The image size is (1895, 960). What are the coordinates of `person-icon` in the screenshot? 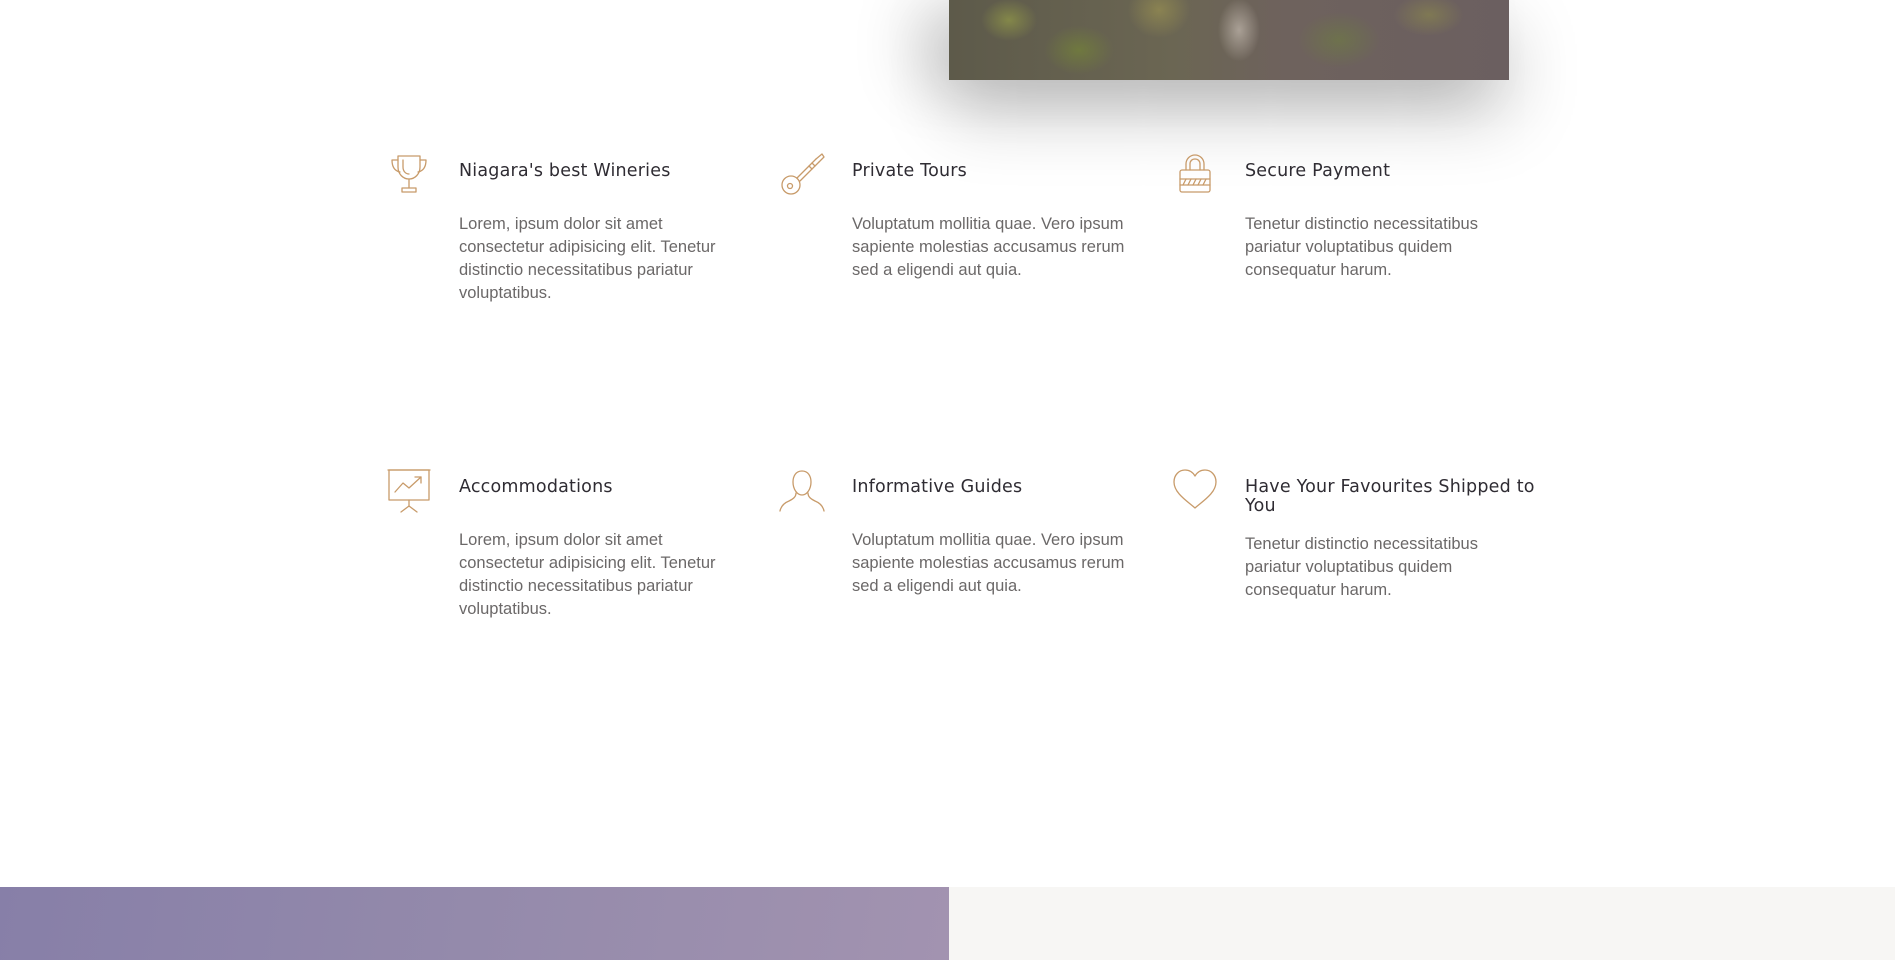 It's located at (802, 490).